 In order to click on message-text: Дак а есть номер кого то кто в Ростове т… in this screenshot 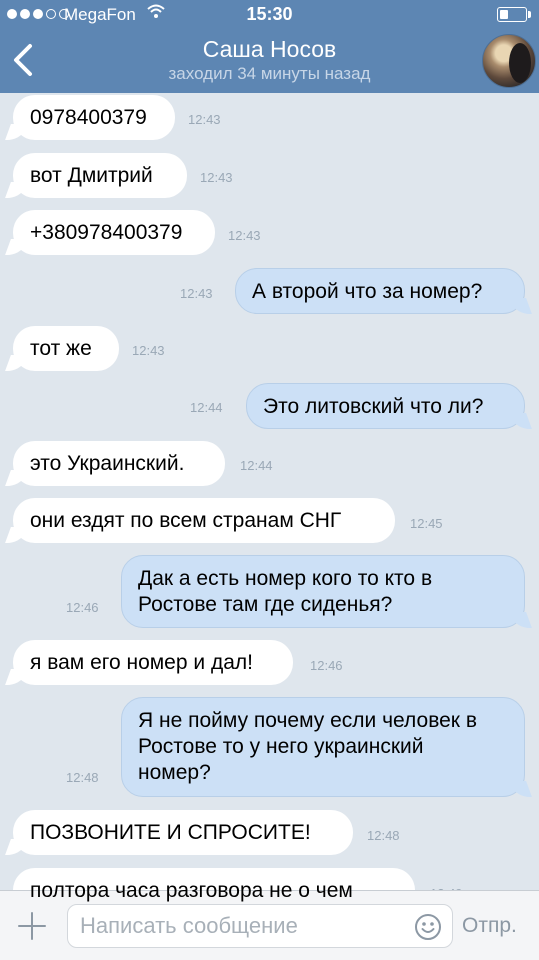, I will do `click(285, 591)`.